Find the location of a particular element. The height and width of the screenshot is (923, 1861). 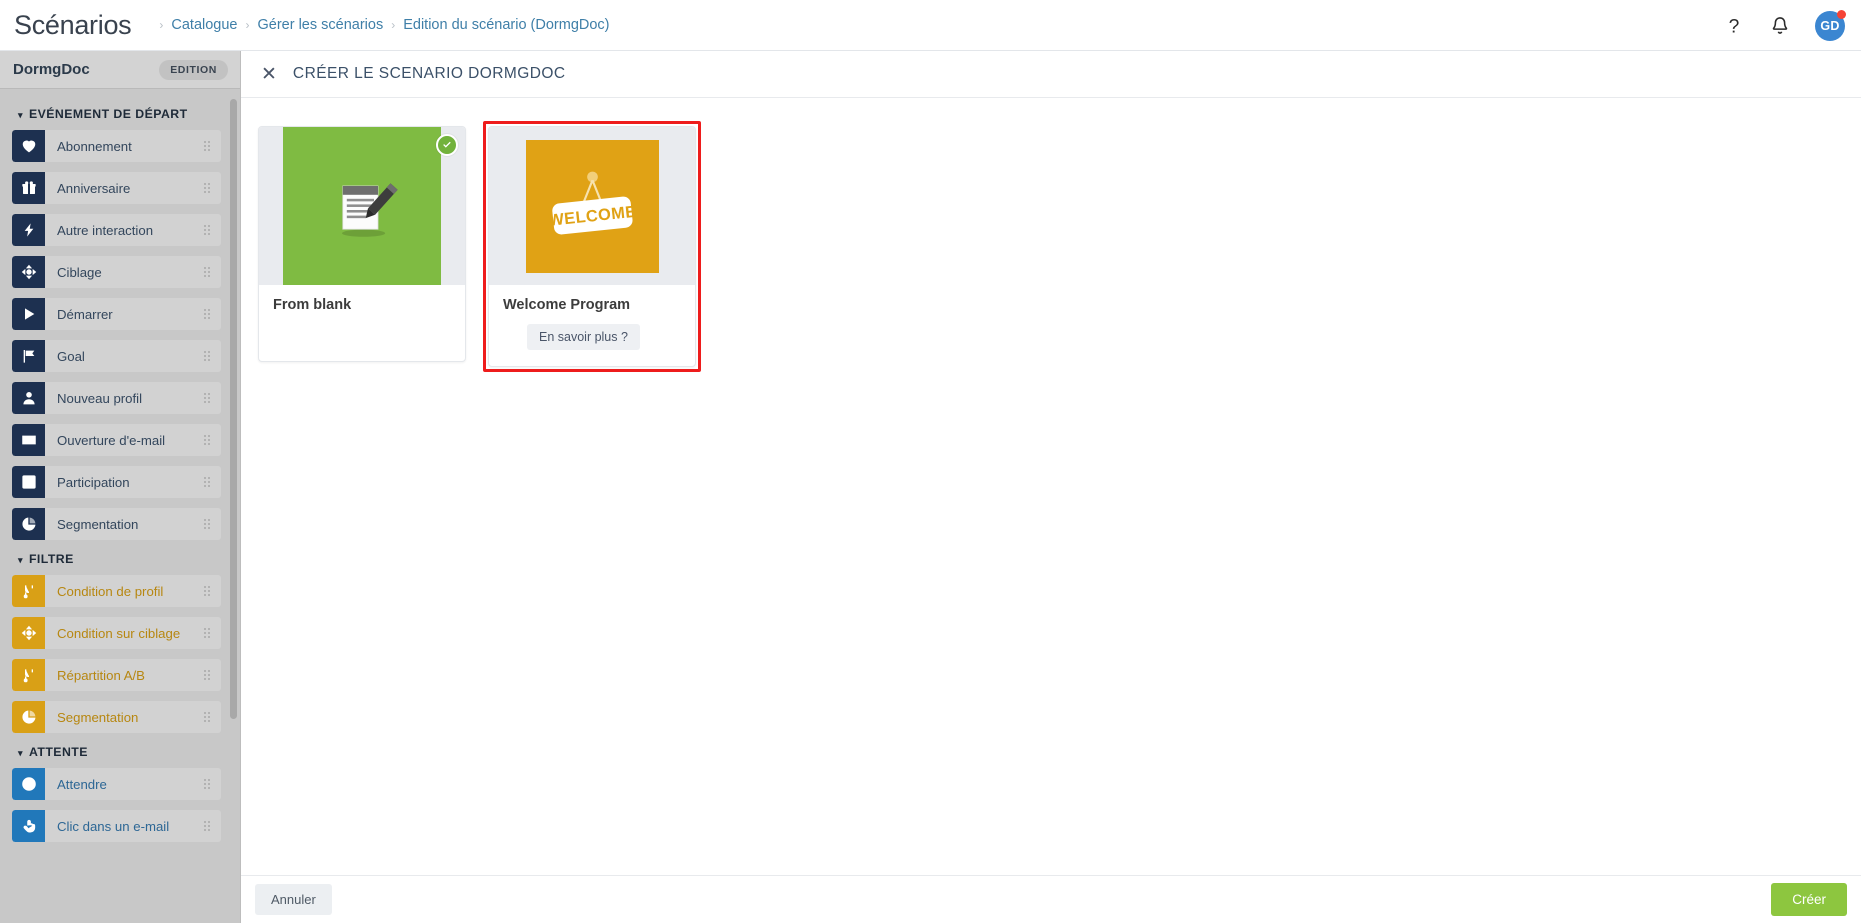

hand-pointer-icon is located at coordinates (28, 826).